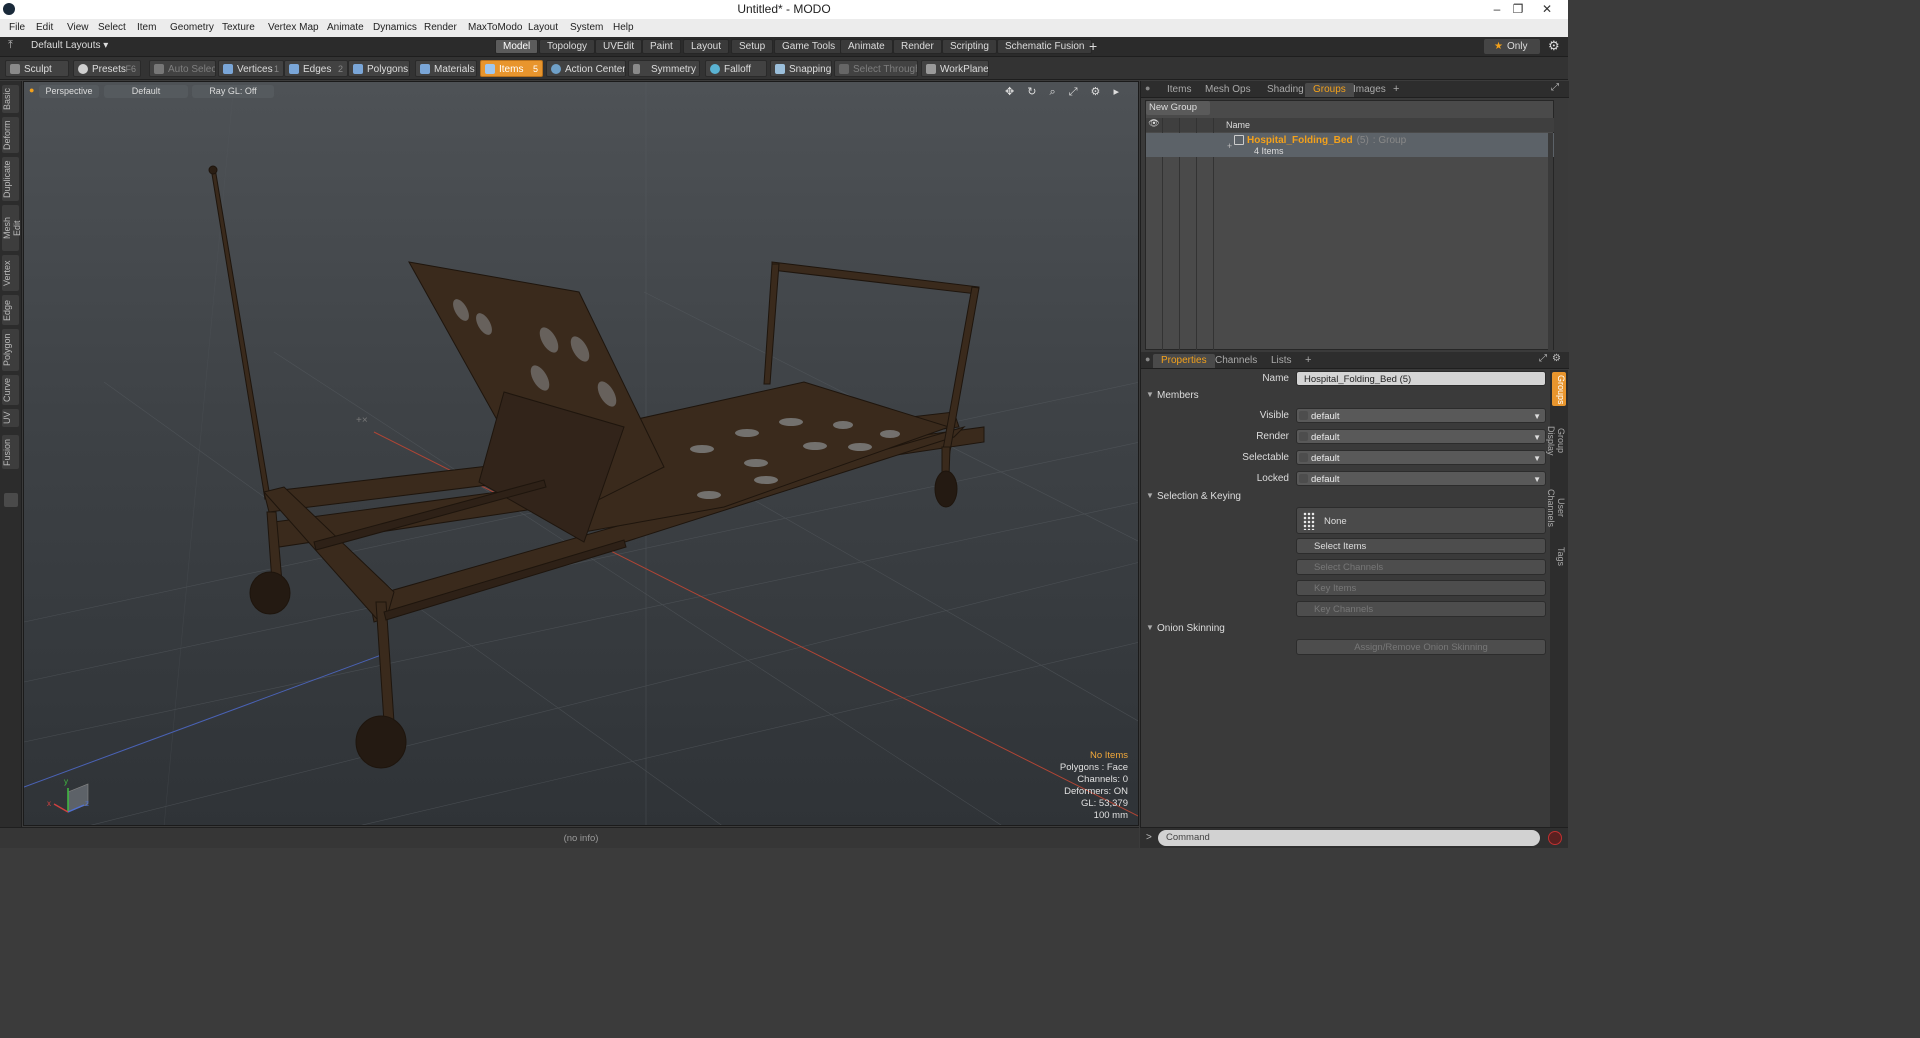 This screenshot has height=1038, width=1920. Describe the element at coordinates (1421, 457) in the screenshot. I see `selectable-dropdown: default ▼` at that location.